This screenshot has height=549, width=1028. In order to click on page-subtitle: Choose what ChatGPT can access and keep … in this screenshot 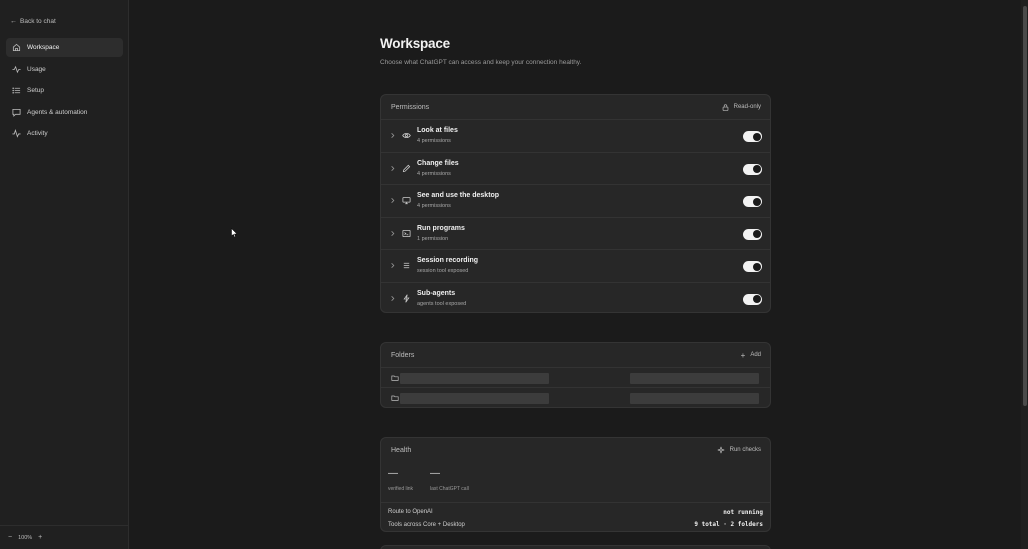, I will do `click(481, 62)`.